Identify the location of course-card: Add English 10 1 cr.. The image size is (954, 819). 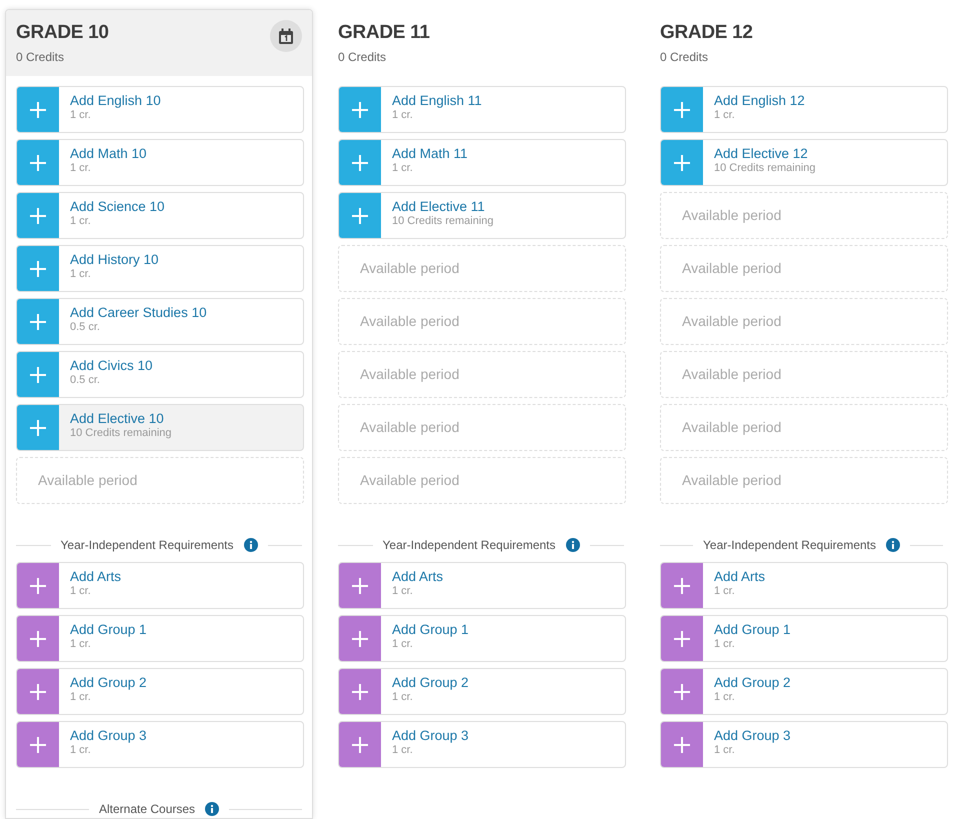
(160, 109).